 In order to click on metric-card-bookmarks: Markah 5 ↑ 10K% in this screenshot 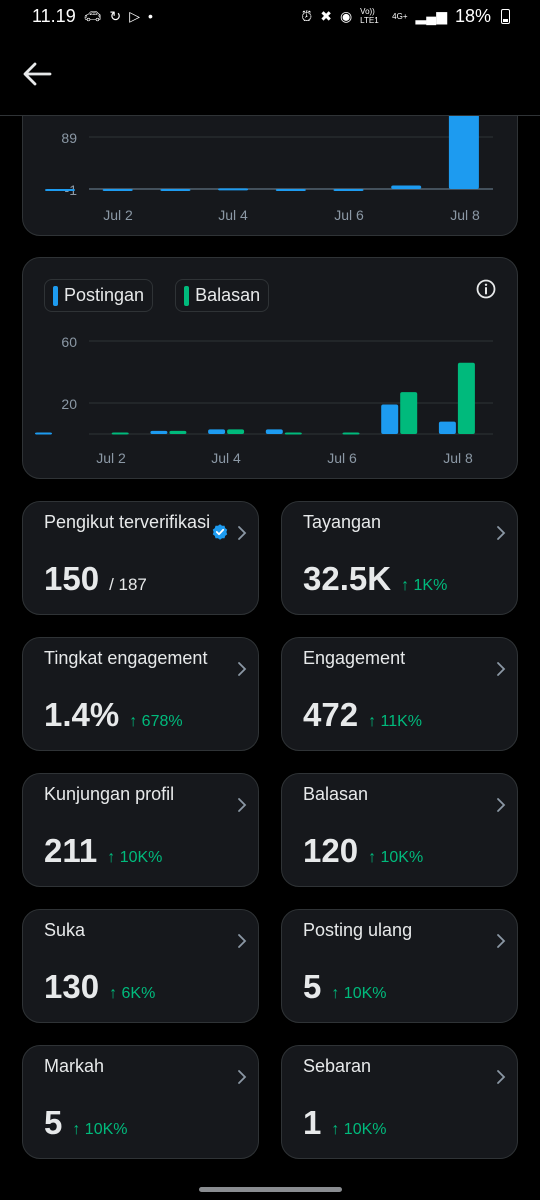, I will do `click(140, 1102)`.